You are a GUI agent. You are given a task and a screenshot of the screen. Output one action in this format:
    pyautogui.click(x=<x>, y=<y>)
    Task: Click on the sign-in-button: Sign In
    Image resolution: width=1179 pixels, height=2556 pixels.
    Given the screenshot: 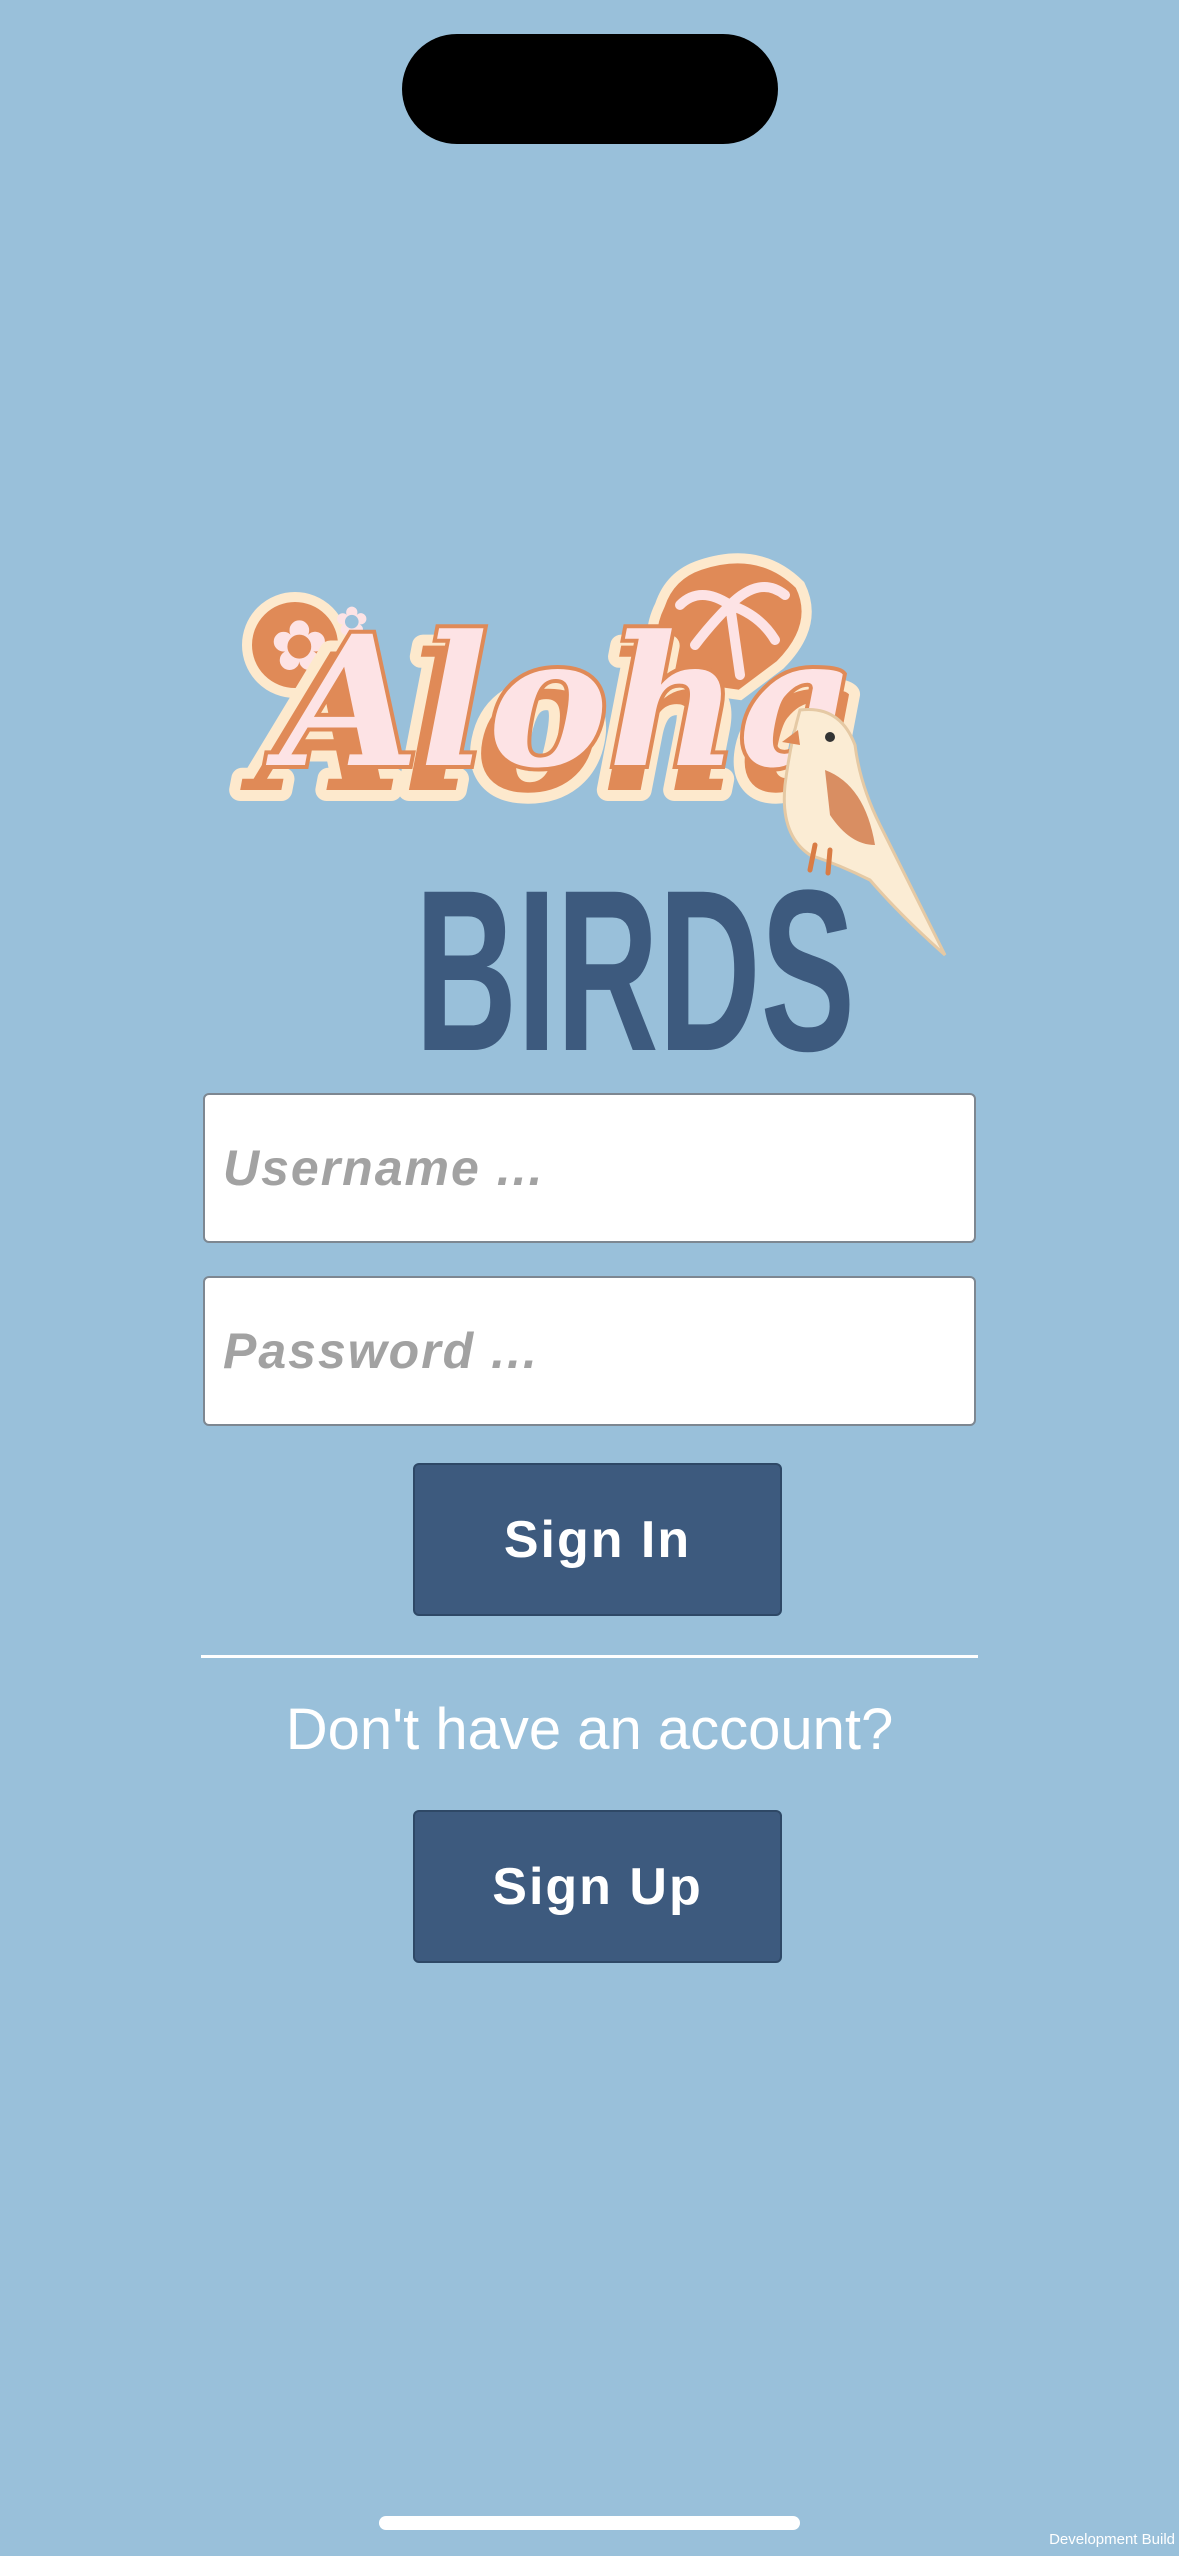 What is the action you would take?
    pyautogui.click(x=597, y=1539)
    